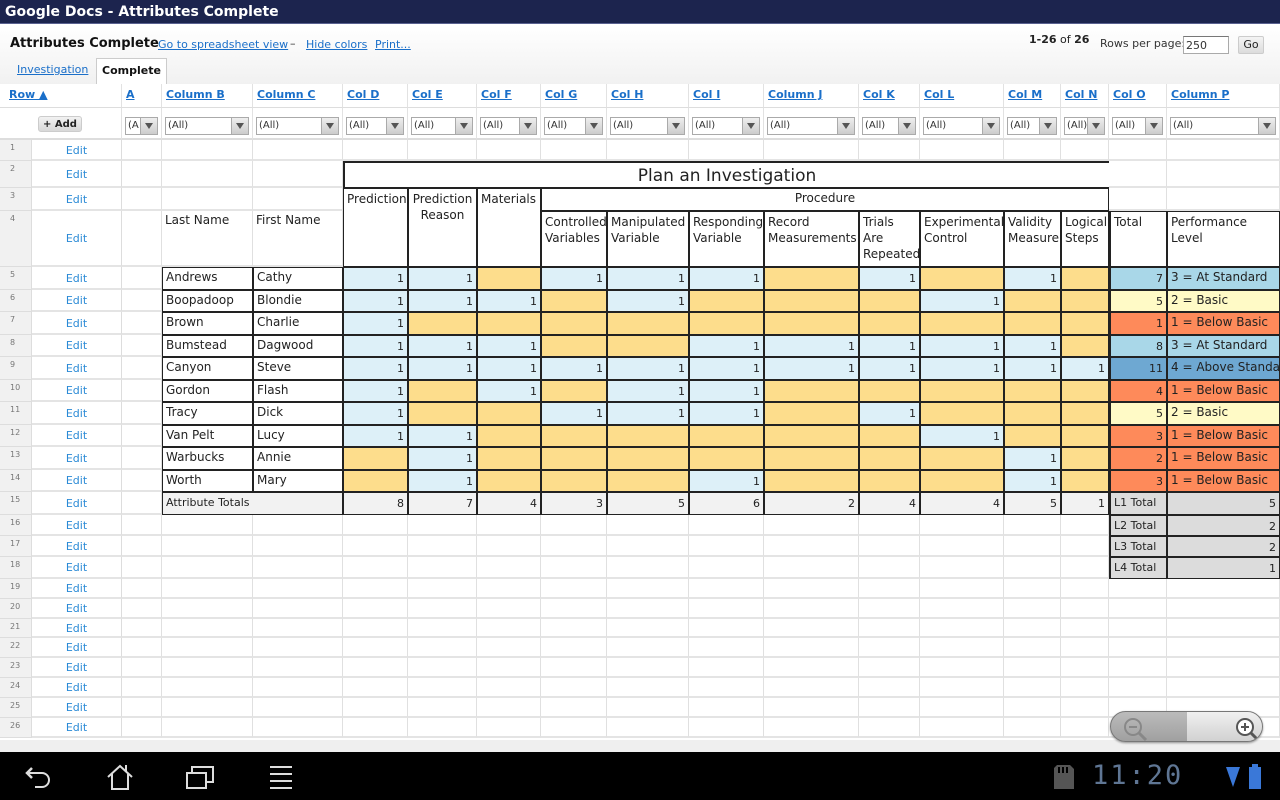  What do you see at coordinates (1223, 546) in the screenshot?
I see `level-total-value: 2` at bounding box center [1223, 546].